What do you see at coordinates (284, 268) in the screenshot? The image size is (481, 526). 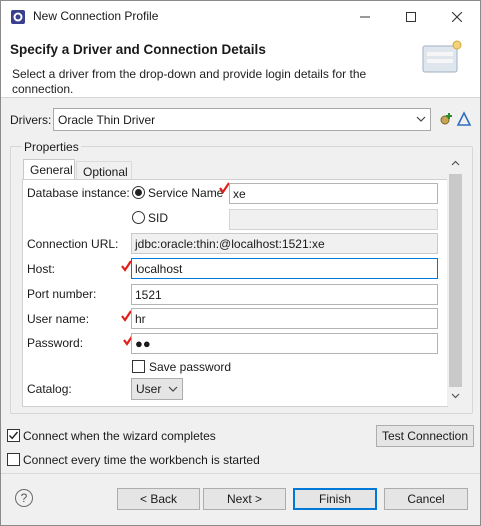 I see `host-input: localhost` at bounding box center [284, 268].